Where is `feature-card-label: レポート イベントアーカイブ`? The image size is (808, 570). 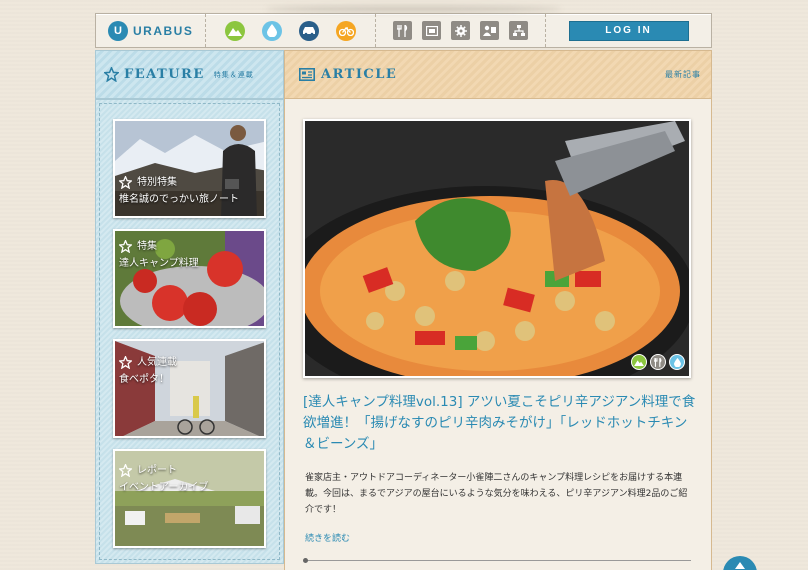 feature-card-label: レポート イベントアーカイブ is located at coordinates (163, 479).